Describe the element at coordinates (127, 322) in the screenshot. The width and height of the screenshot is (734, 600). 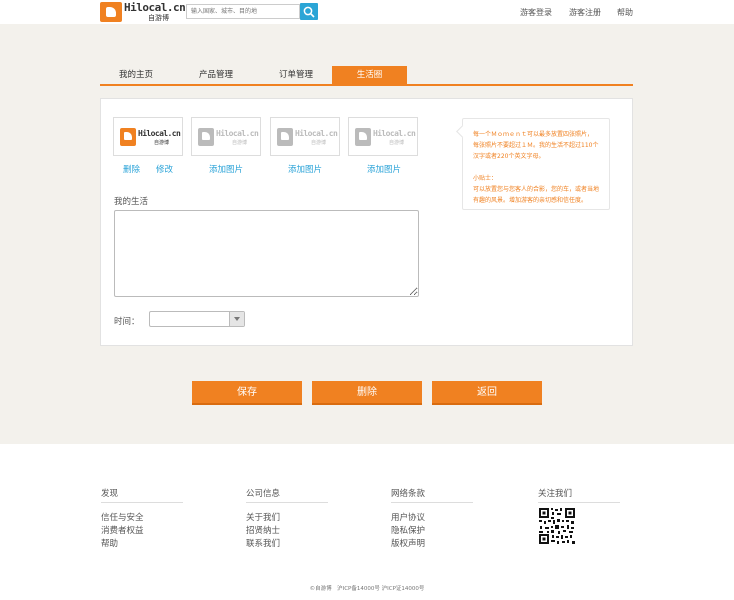
I see `time-label: 时间：` at that location.